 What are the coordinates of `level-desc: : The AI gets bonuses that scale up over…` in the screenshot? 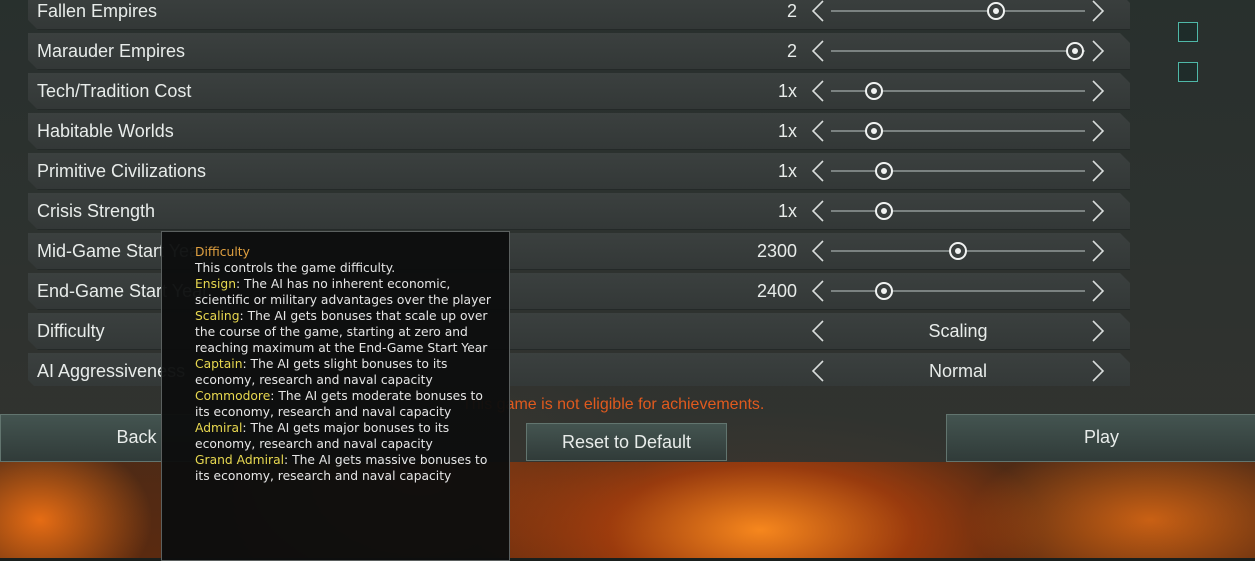 It's located at (341, 332).